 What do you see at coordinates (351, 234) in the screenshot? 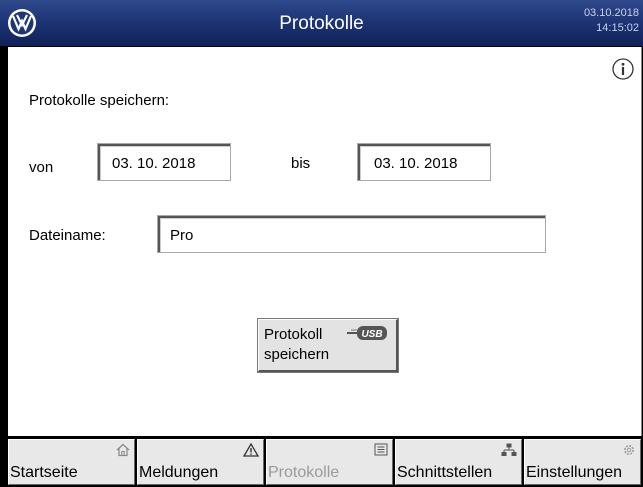
I see `filename-field: Pro` at bounding box center [351, 234].